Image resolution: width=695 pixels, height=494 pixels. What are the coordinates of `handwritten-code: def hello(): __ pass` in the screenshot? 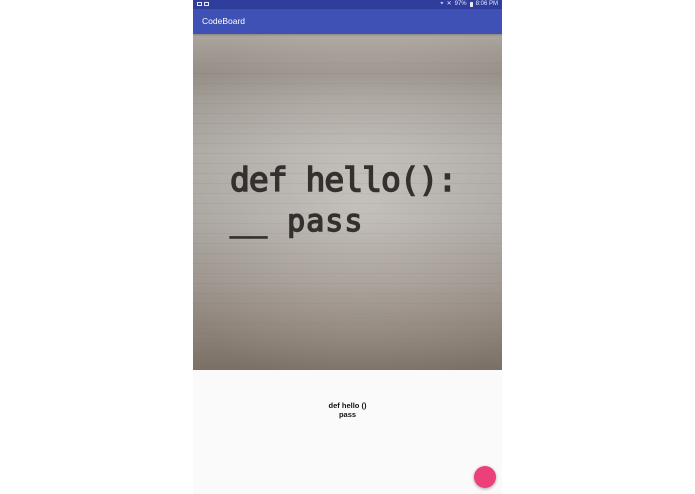 It's located at (343, 199).